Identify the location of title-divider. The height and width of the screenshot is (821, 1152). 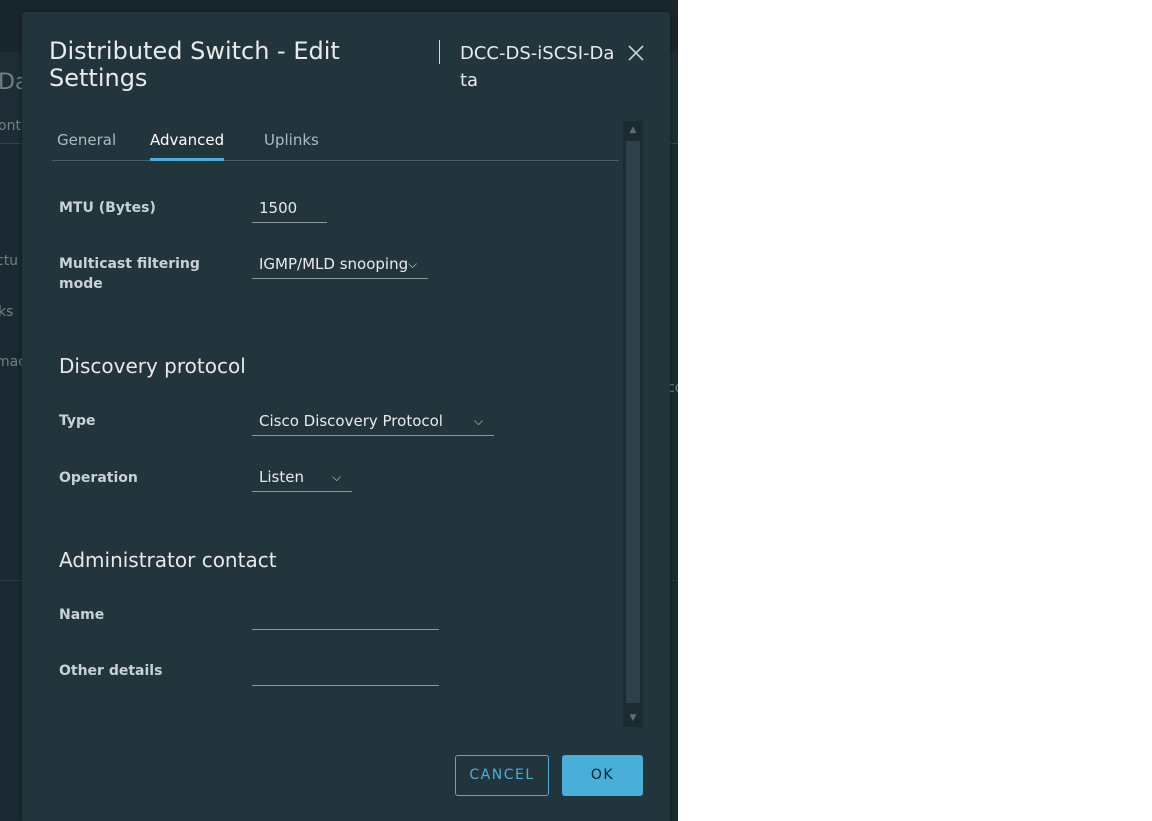
(439, 52).